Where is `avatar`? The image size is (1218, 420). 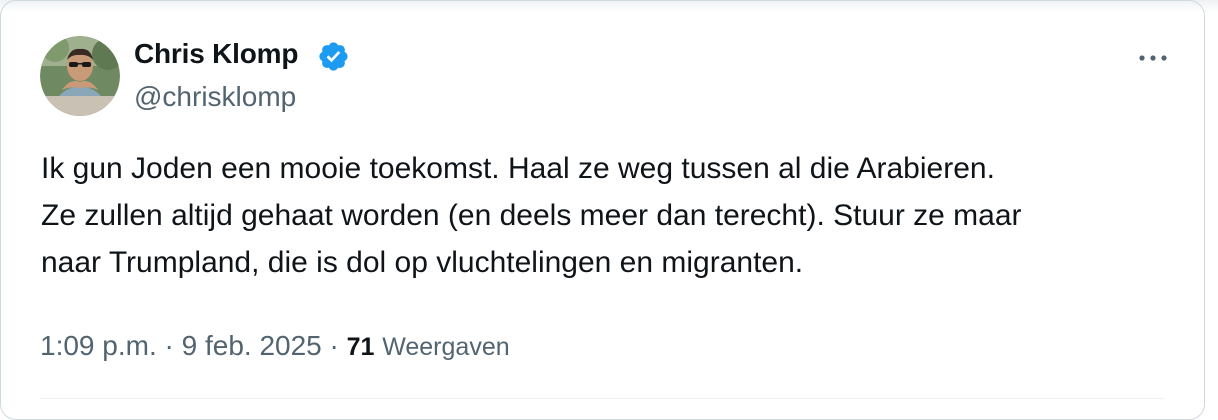
avatar is located at coordinates (80, 76).